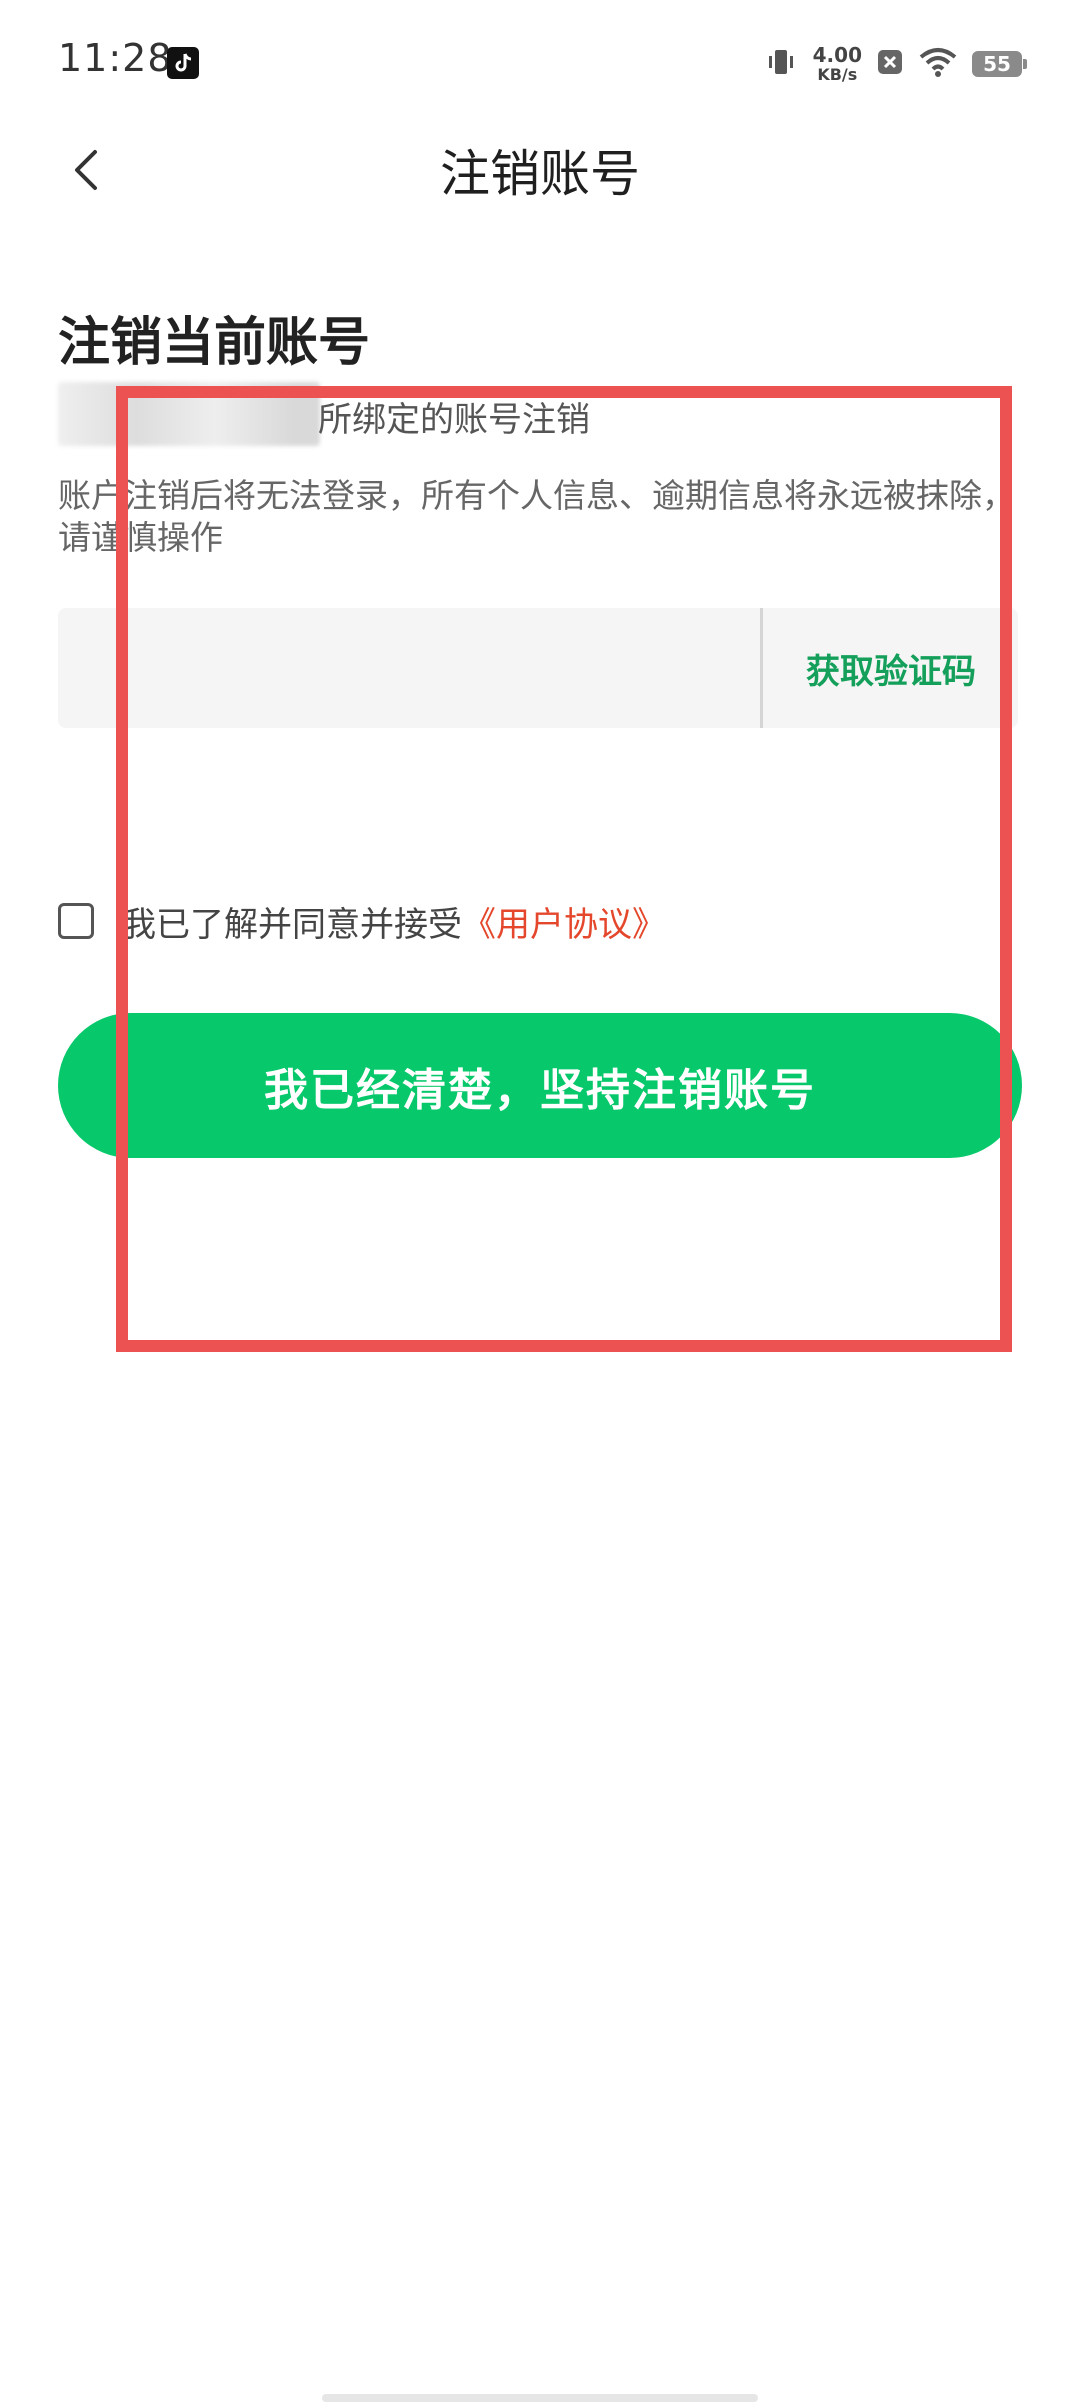  Describe the element at coordinates (564, 921) in the screenshot. I see `user-agreement-link: 《用户协议》` at that location.